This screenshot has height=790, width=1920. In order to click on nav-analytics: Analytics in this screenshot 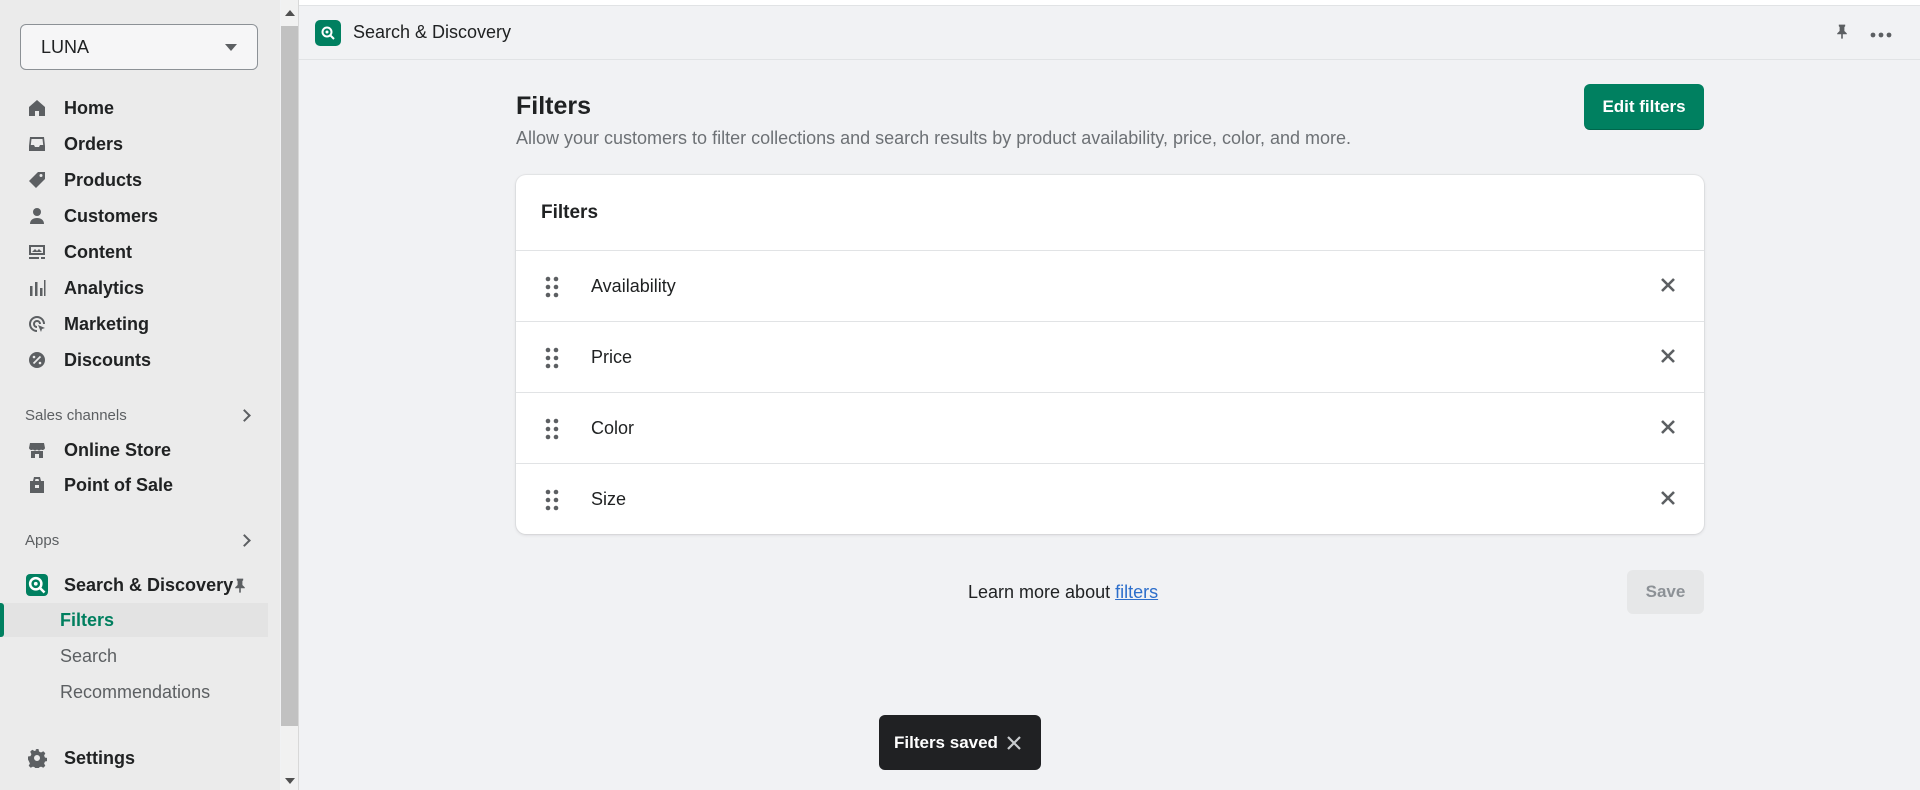, I will do `click(134, 288)`.